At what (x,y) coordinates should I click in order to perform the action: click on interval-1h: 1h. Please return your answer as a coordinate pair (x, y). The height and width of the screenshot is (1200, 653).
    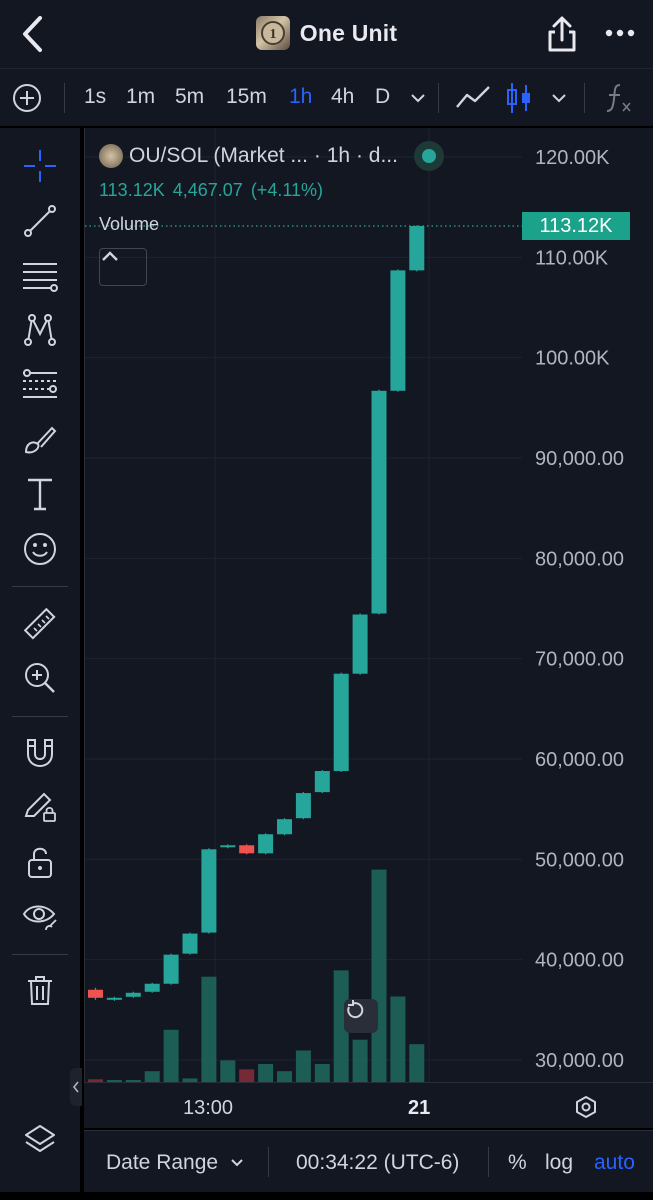
    Looking at the image, I should click on (300, 97).